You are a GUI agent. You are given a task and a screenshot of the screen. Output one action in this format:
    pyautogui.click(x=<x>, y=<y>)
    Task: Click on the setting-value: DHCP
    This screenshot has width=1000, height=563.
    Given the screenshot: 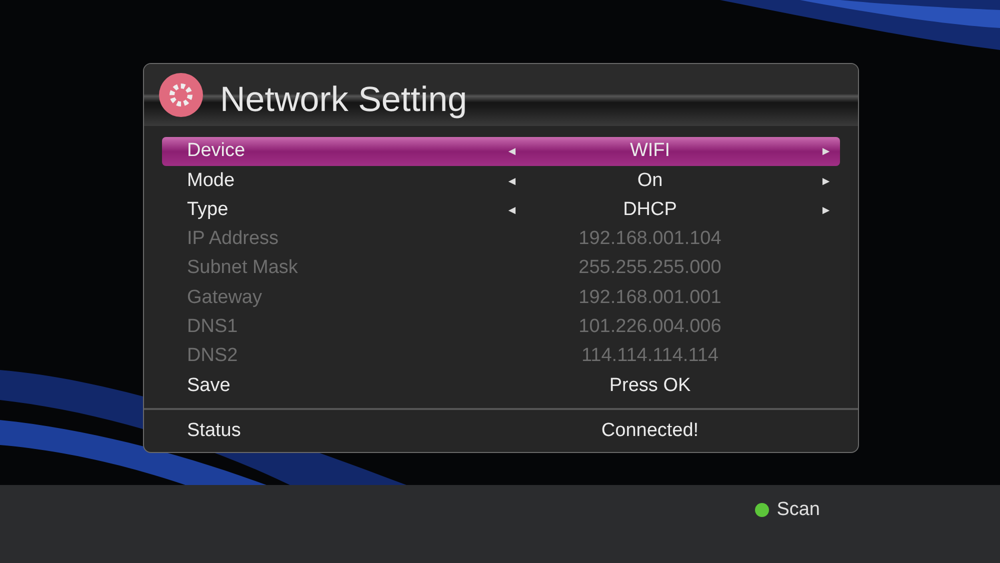 What is the action you would take?
    pyautogui.click(x=650, y=209)
    